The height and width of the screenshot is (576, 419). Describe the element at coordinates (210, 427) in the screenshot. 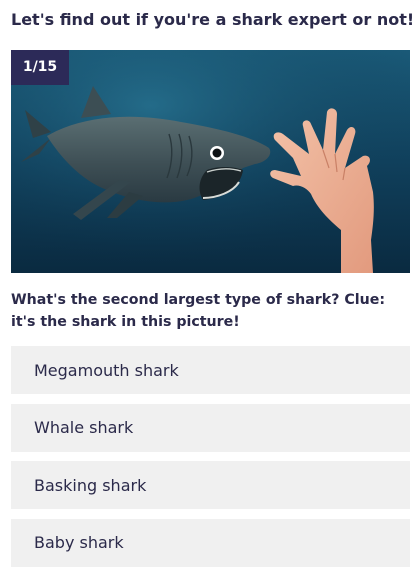

I see `answer-option-whale-shark: Whale shark` at that location.